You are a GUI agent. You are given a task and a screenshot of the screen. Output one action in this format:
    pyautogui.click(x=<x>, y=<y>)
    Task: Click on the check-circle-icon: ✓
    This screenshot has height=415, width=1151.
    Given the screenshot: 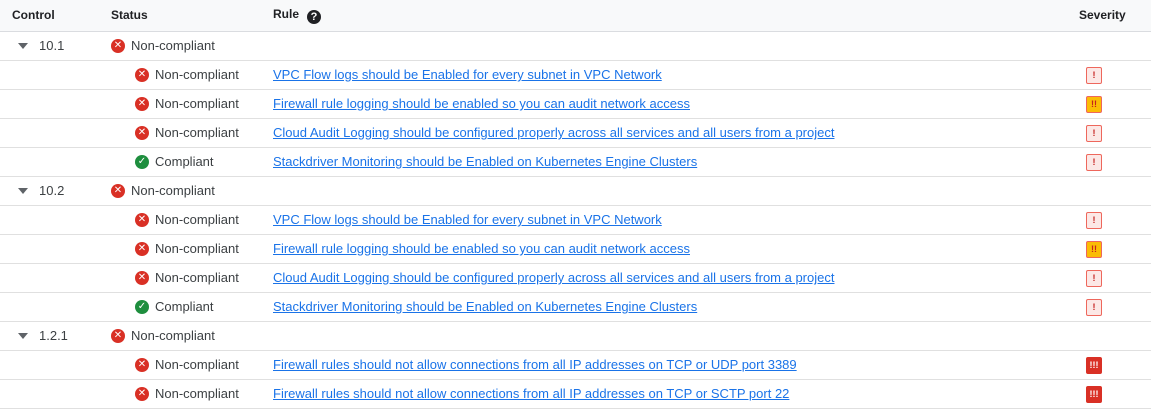 What is the action you would take?
    pyautogui.click(x=142, y=161)
    